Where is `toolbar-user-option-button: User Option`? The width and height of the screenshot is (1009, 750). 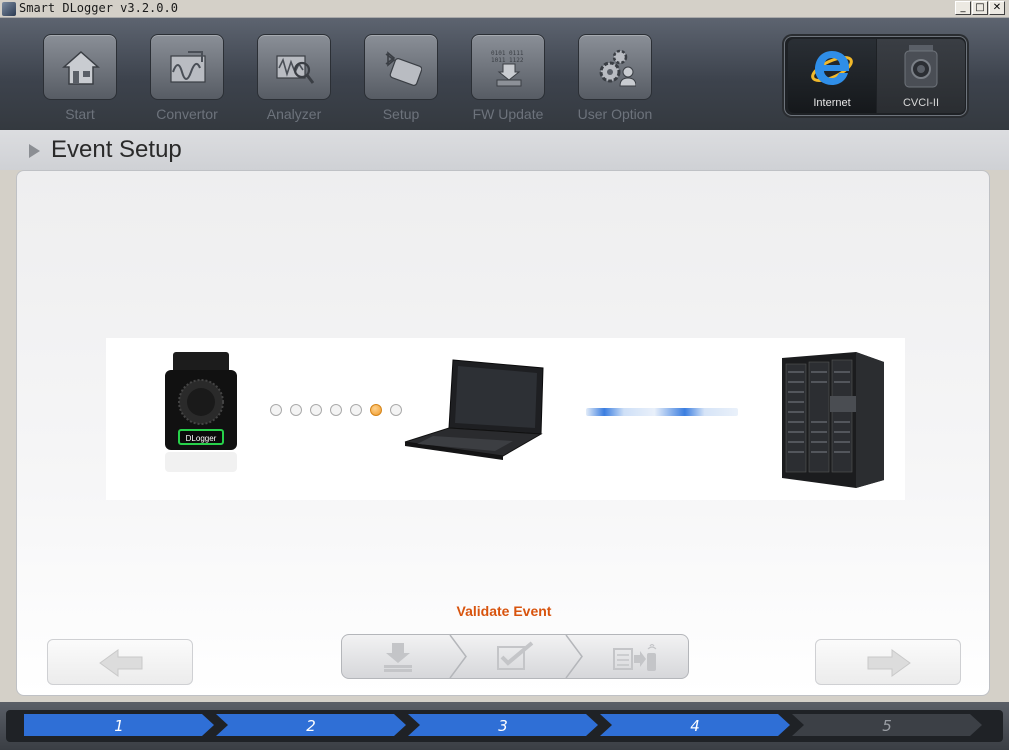 toolbar-user-option-button: User Option is located at coordinates (615, 84).